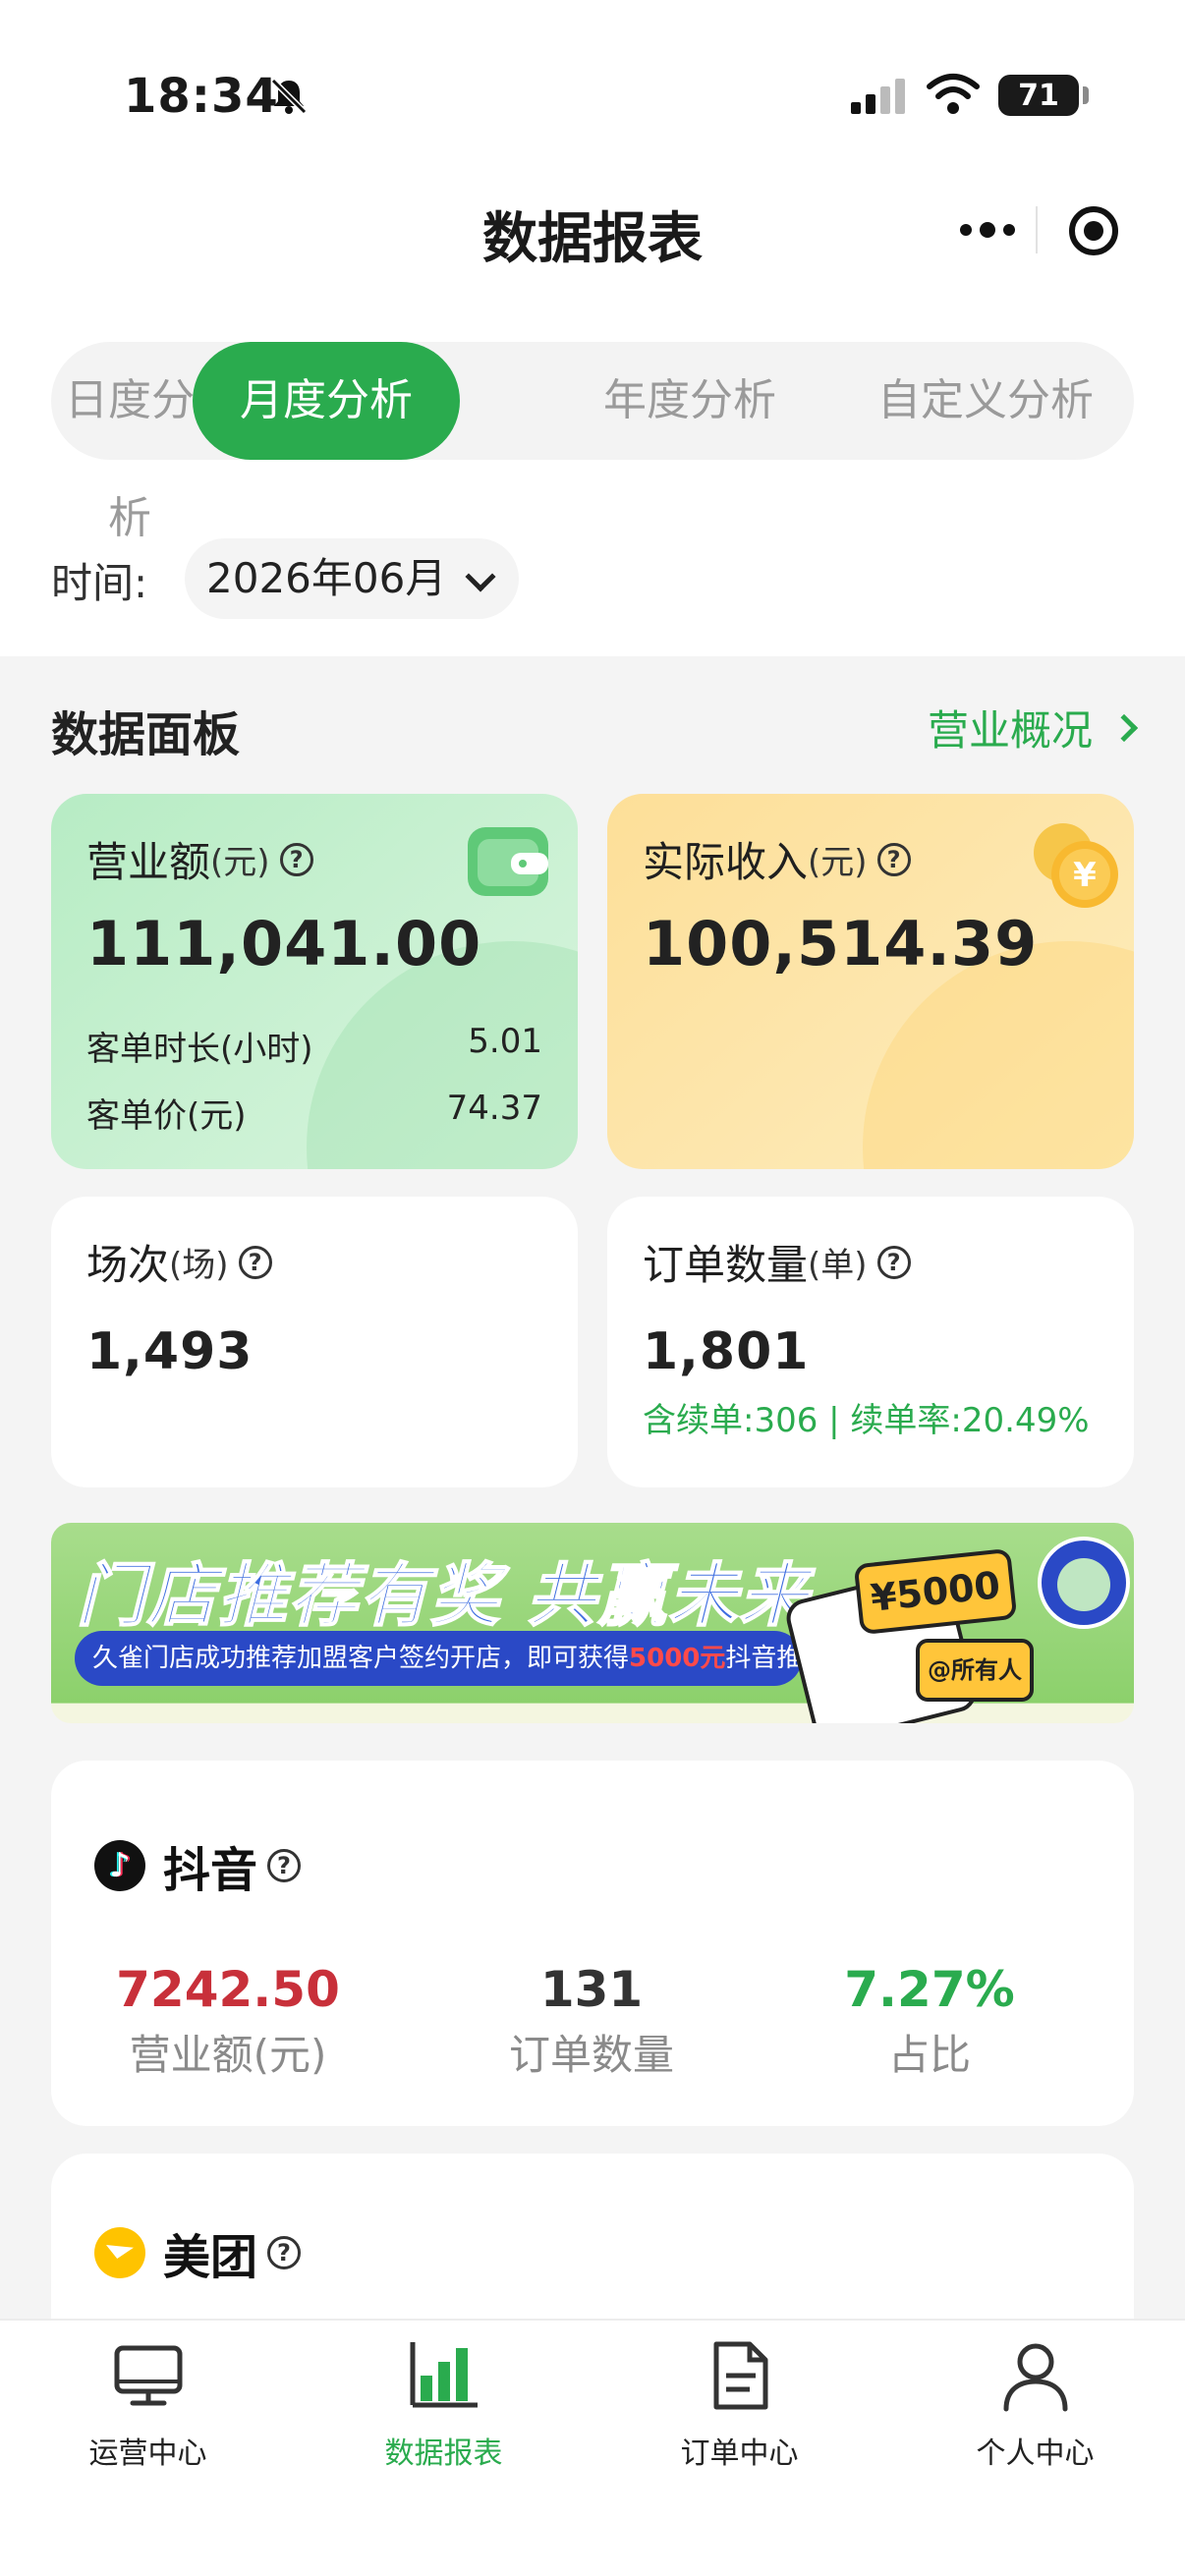 The image size is (1185, 2576). I want to click on banner-title: 门店推荐有奖 共赢未来, so click(444, 1595).